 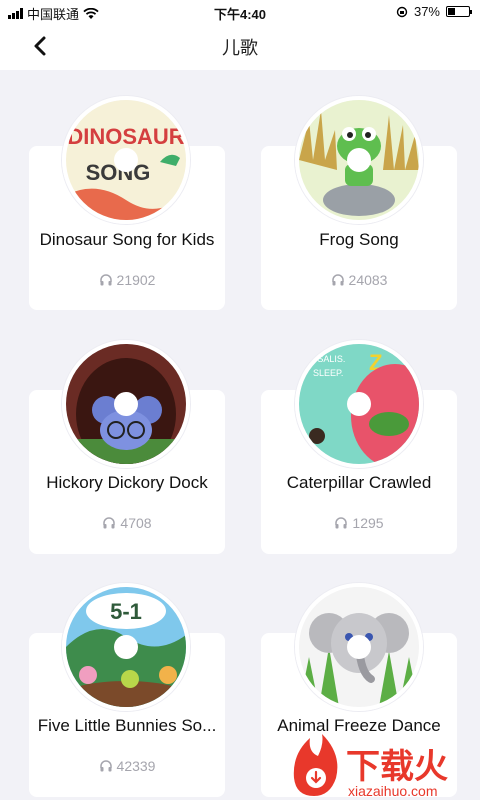 What do you see at coordinates (397, 767) in the screenshot?
I see `watermark-text: 下载火` at bounding box center [397, 767].